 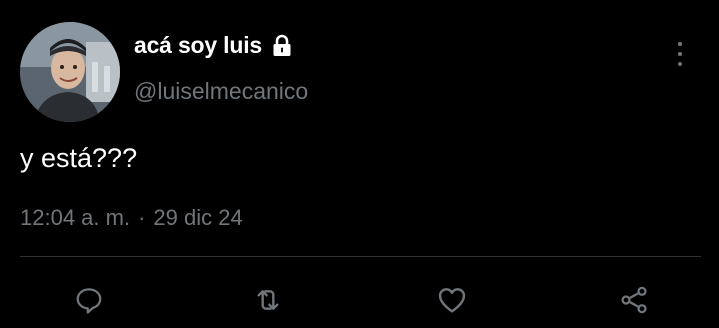 I want to click on display-name: acá soy luis, so click(x=198, y=45).